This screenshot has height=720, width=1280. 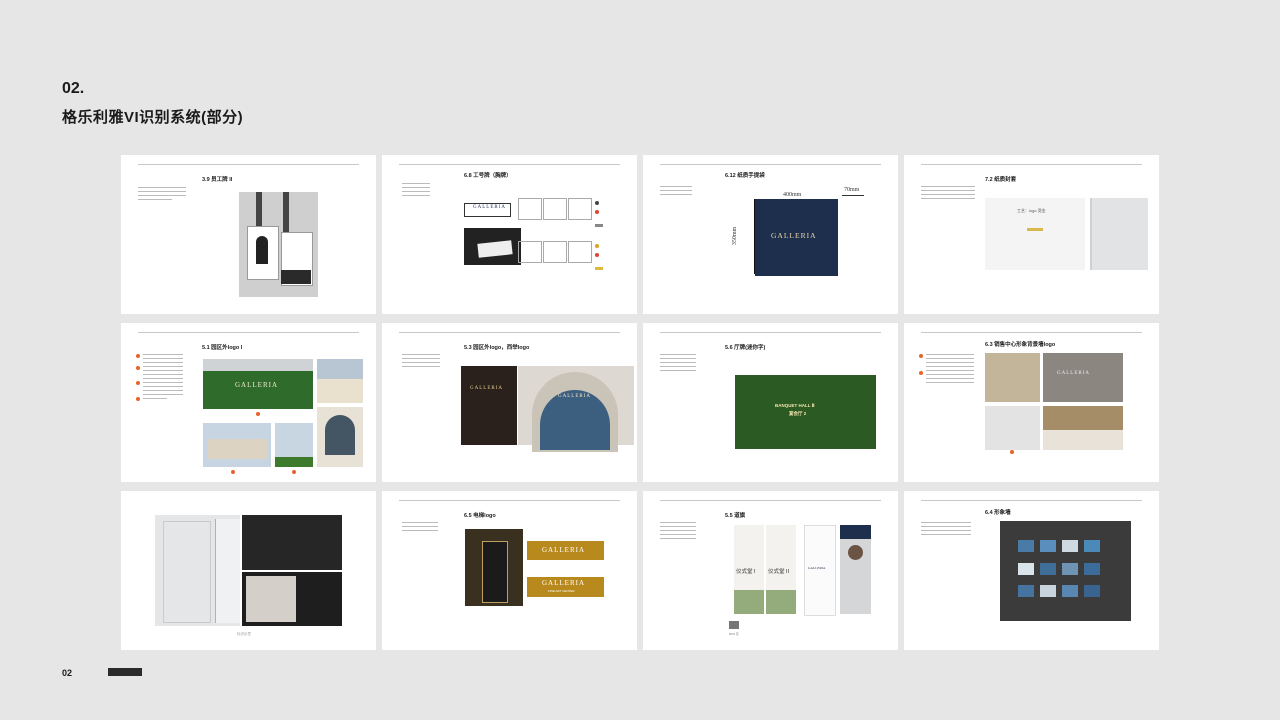 I want to click on card-title: 6.3 销售中心形象背景墙logo, so click(x=1020, y=345).